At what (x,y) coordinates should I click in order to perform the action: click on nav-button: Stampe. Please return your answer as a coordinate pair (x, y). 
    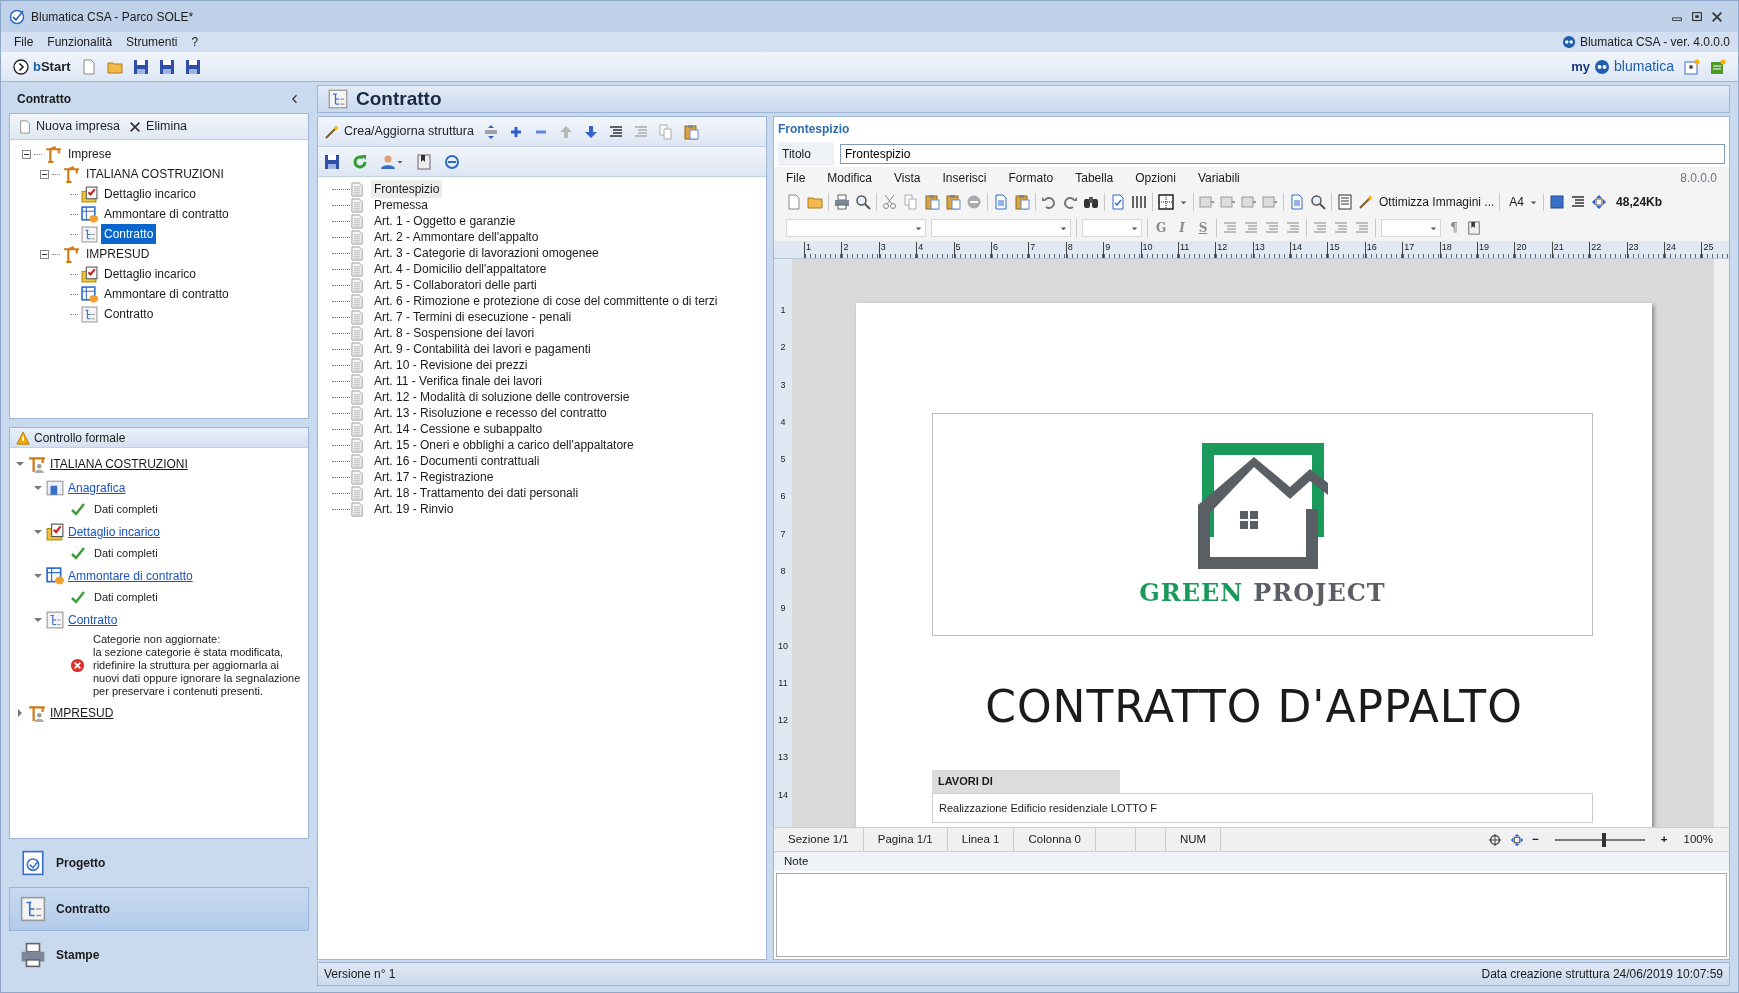
    Looking at the image, I should click on (159, 955).